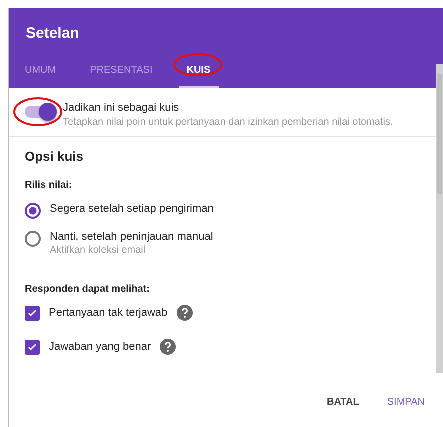 This screenshot has height=427, width=443. I want to click on group-label: Responden dapat melihat:, so click(87, 289).